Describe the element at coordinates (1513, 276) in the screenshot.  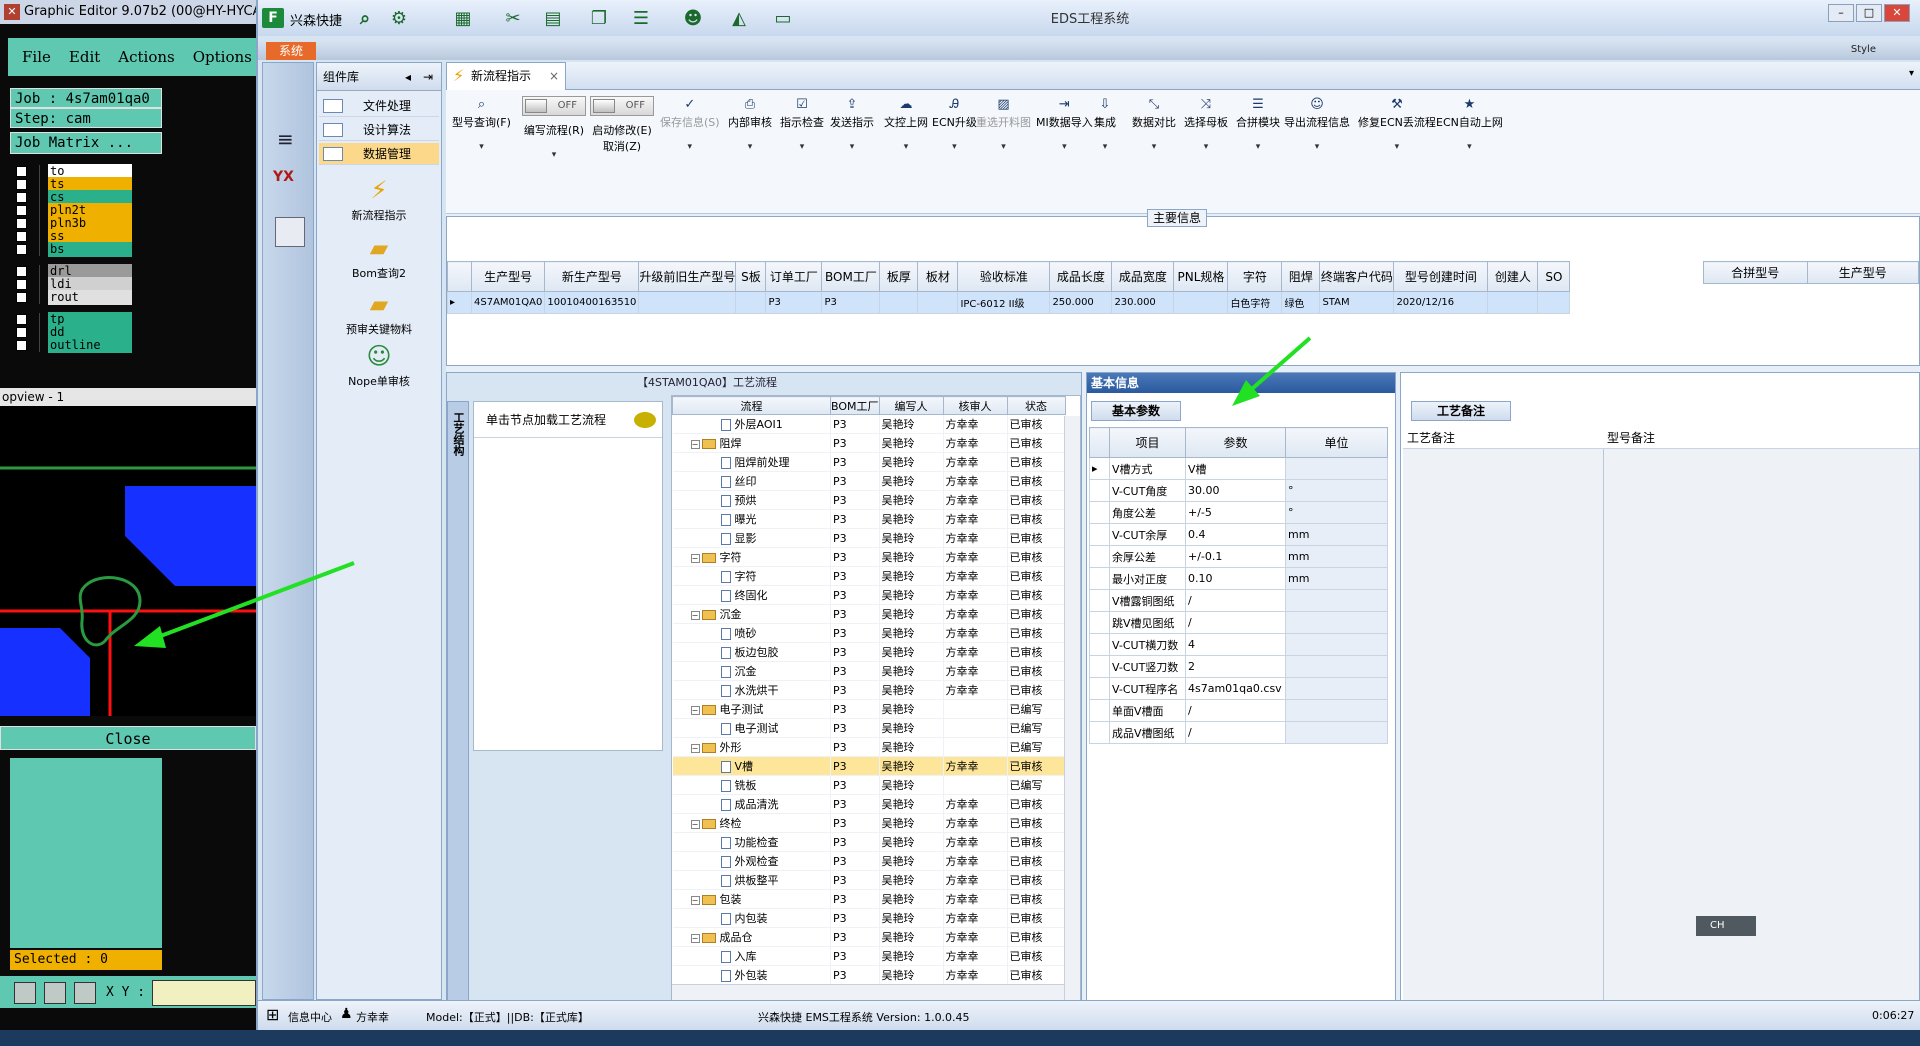
I see `column-header: 创建人` at that location.